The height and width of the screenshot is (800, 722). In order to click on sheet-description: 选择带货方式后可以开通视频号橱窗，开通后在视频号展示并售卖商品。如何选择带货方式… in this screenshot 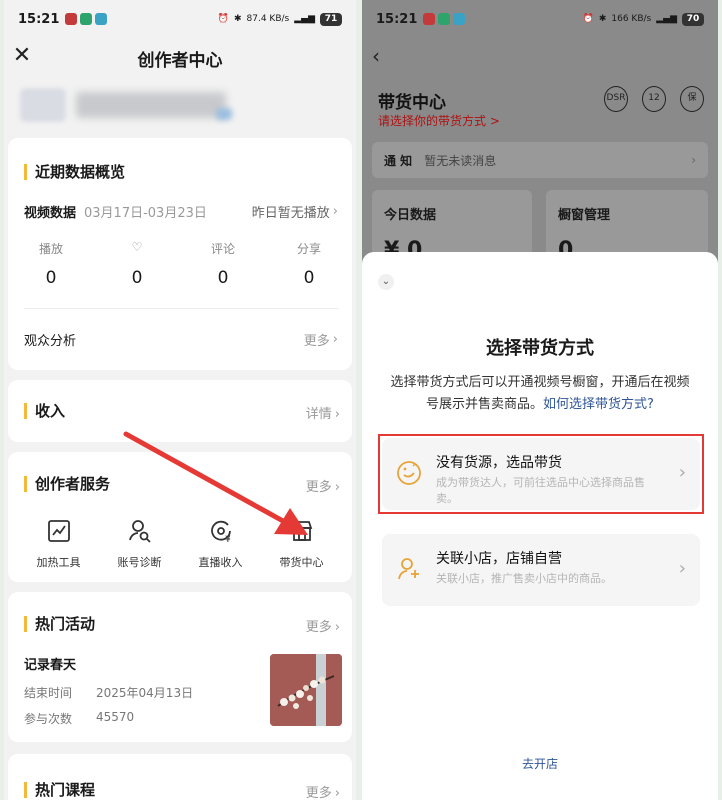, I will do `click(540, 394)`.